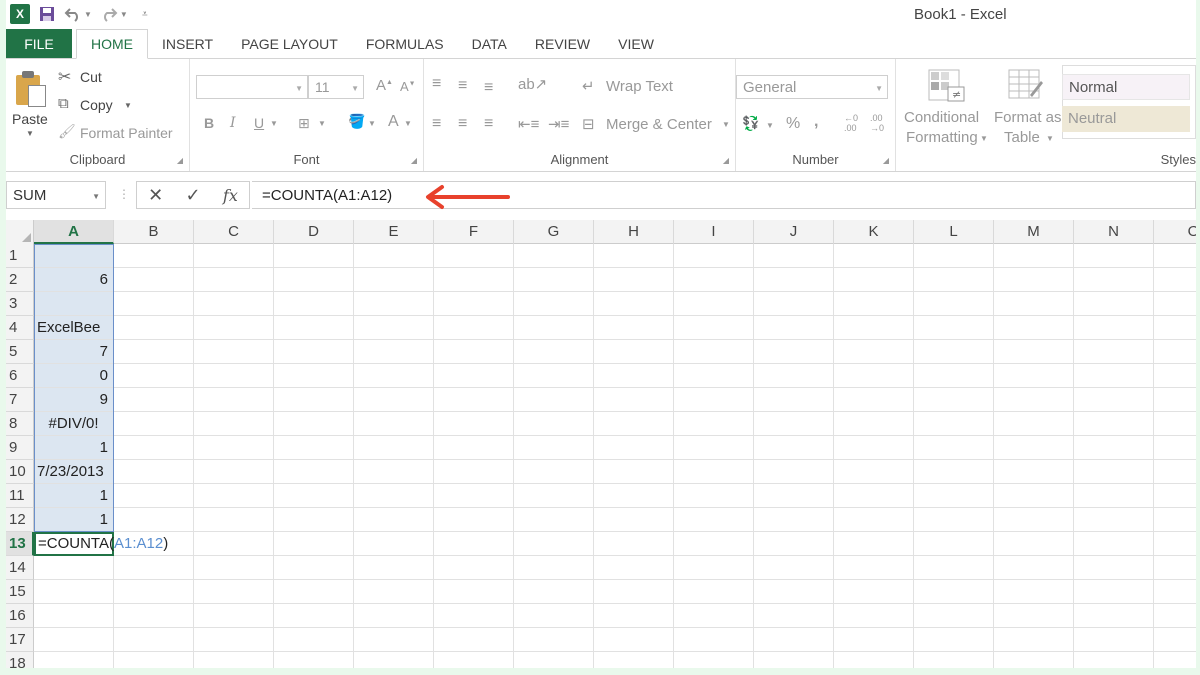 The width and height of the screenshot is (1200, 675). Describe the element at coordinates (393, 122) in the screenshot. I see `font-color-icon: A` at that location.